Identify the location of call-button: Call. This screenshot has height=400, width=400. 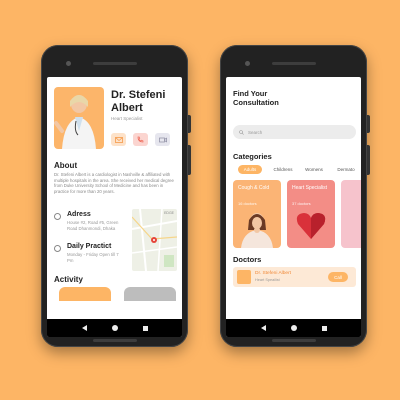
(338, 277).